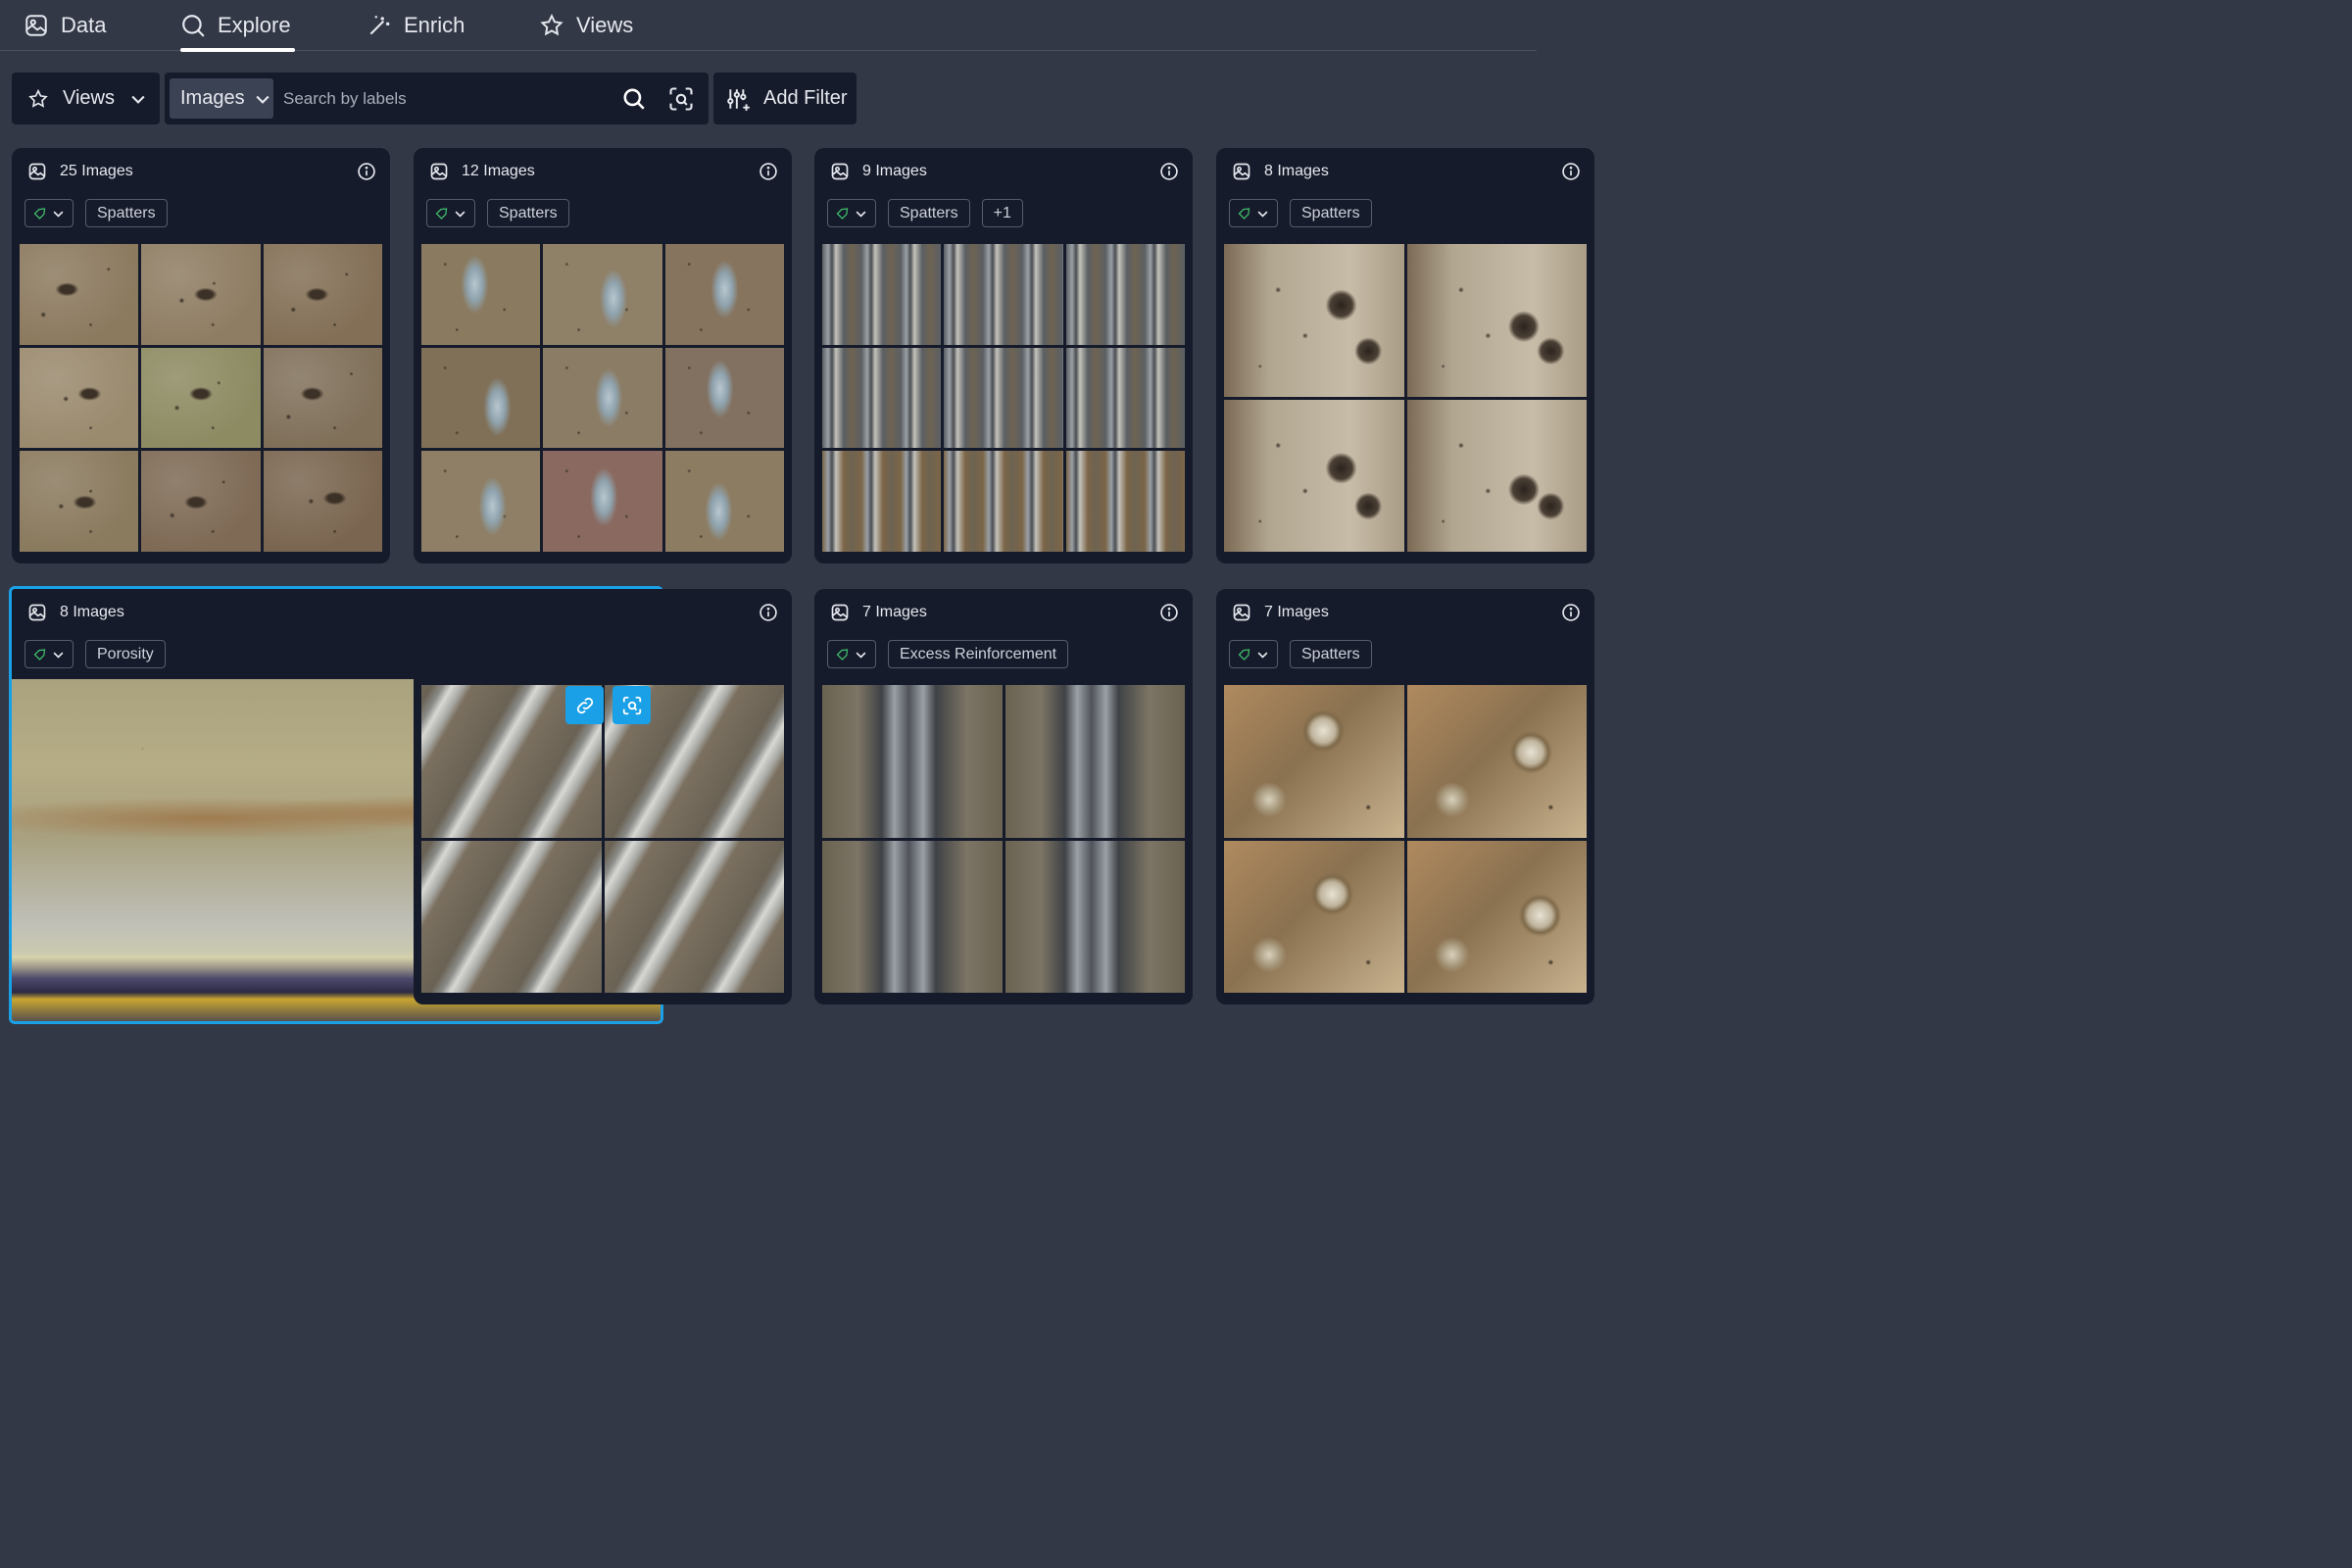 Image resolution: width=2352 pixels, height=1568 pixels. I want to click on search-bar: Images, so click(437, 98).